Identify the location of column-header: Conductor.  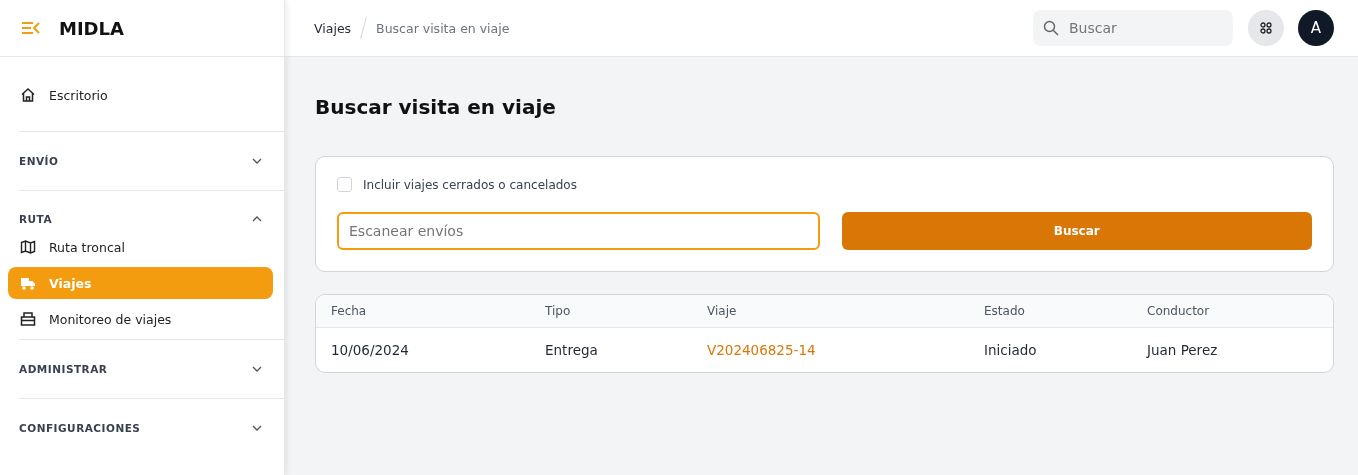
(1179, 311).